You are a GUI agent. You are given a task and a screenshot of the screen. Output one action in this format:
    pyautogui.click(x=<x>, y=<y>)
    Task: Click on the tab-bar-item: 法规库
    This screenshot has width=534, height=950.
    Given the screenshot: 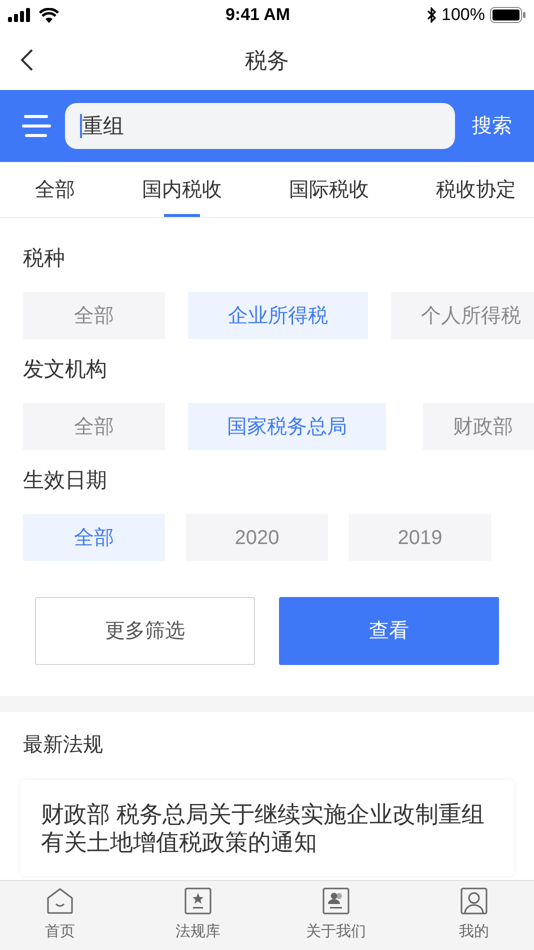 What is the action you would take?
    pyautogui.click(x=198, y=915)
    